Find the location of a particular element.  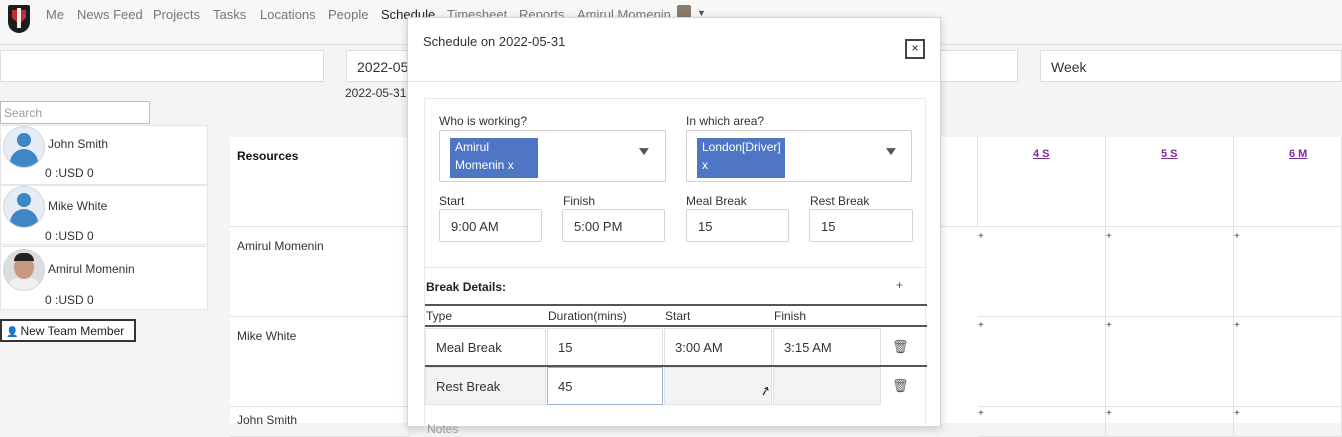

column-header-type: Type is located at coordinates (439, 316).